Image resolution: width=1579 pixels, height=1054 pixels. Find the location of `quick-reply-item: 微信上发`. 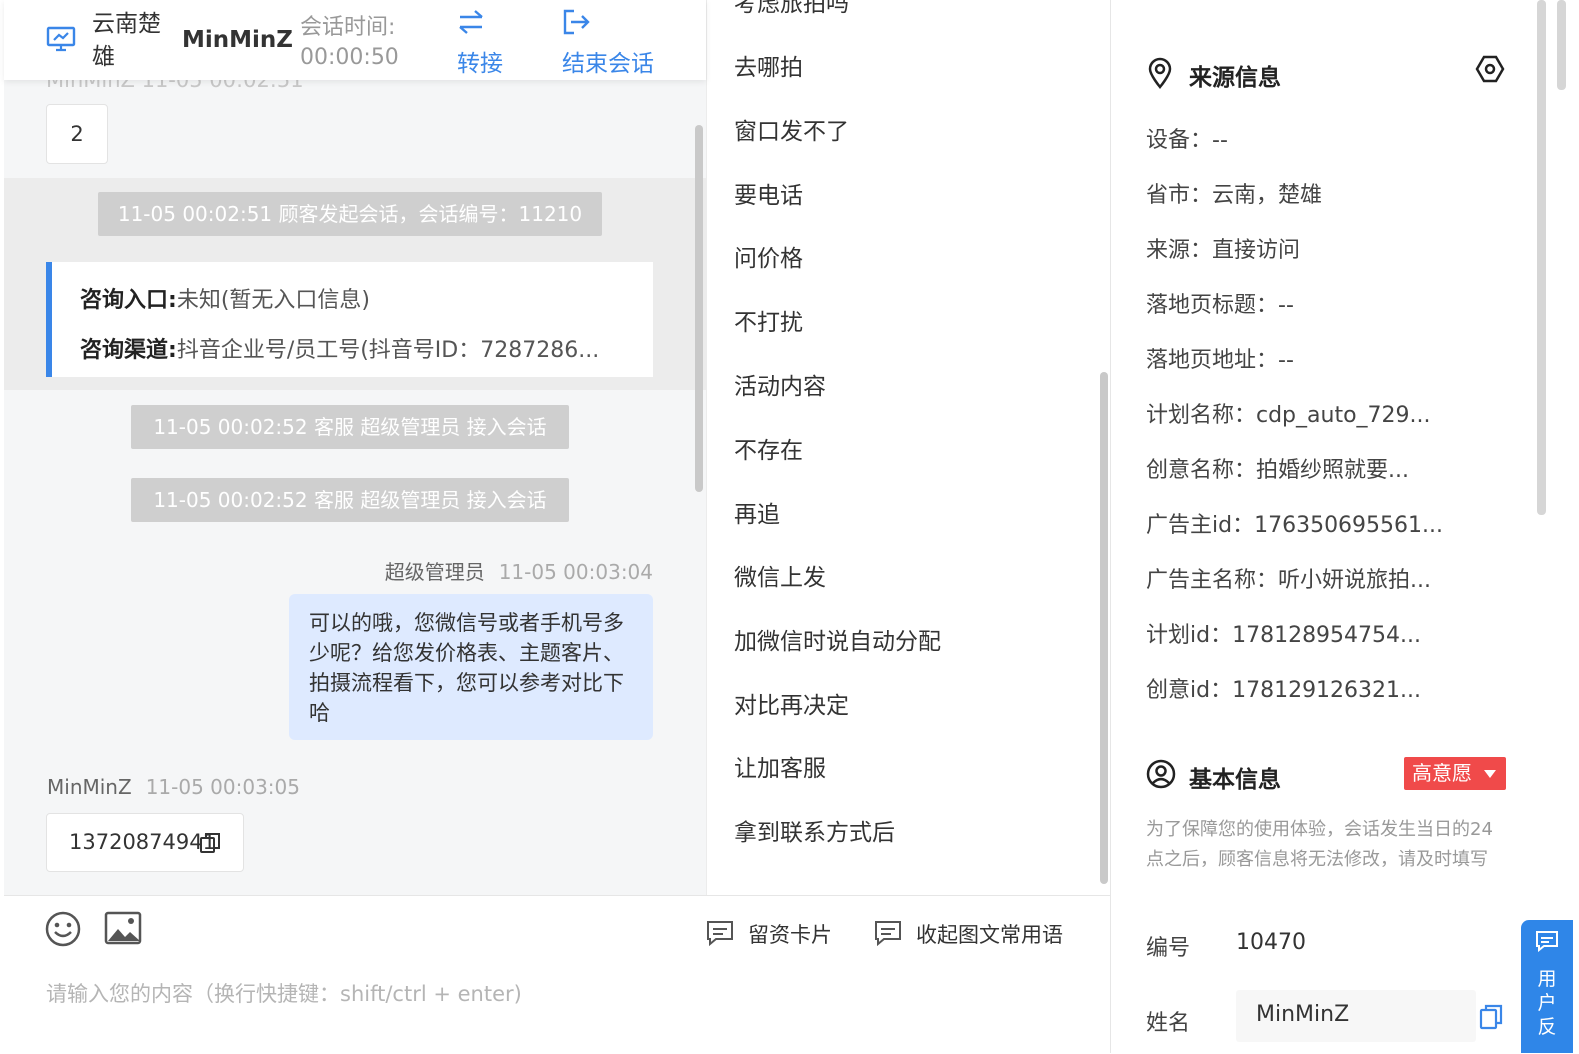

quick-reply-item: 微信上发 is located at coordinates (780, 575).